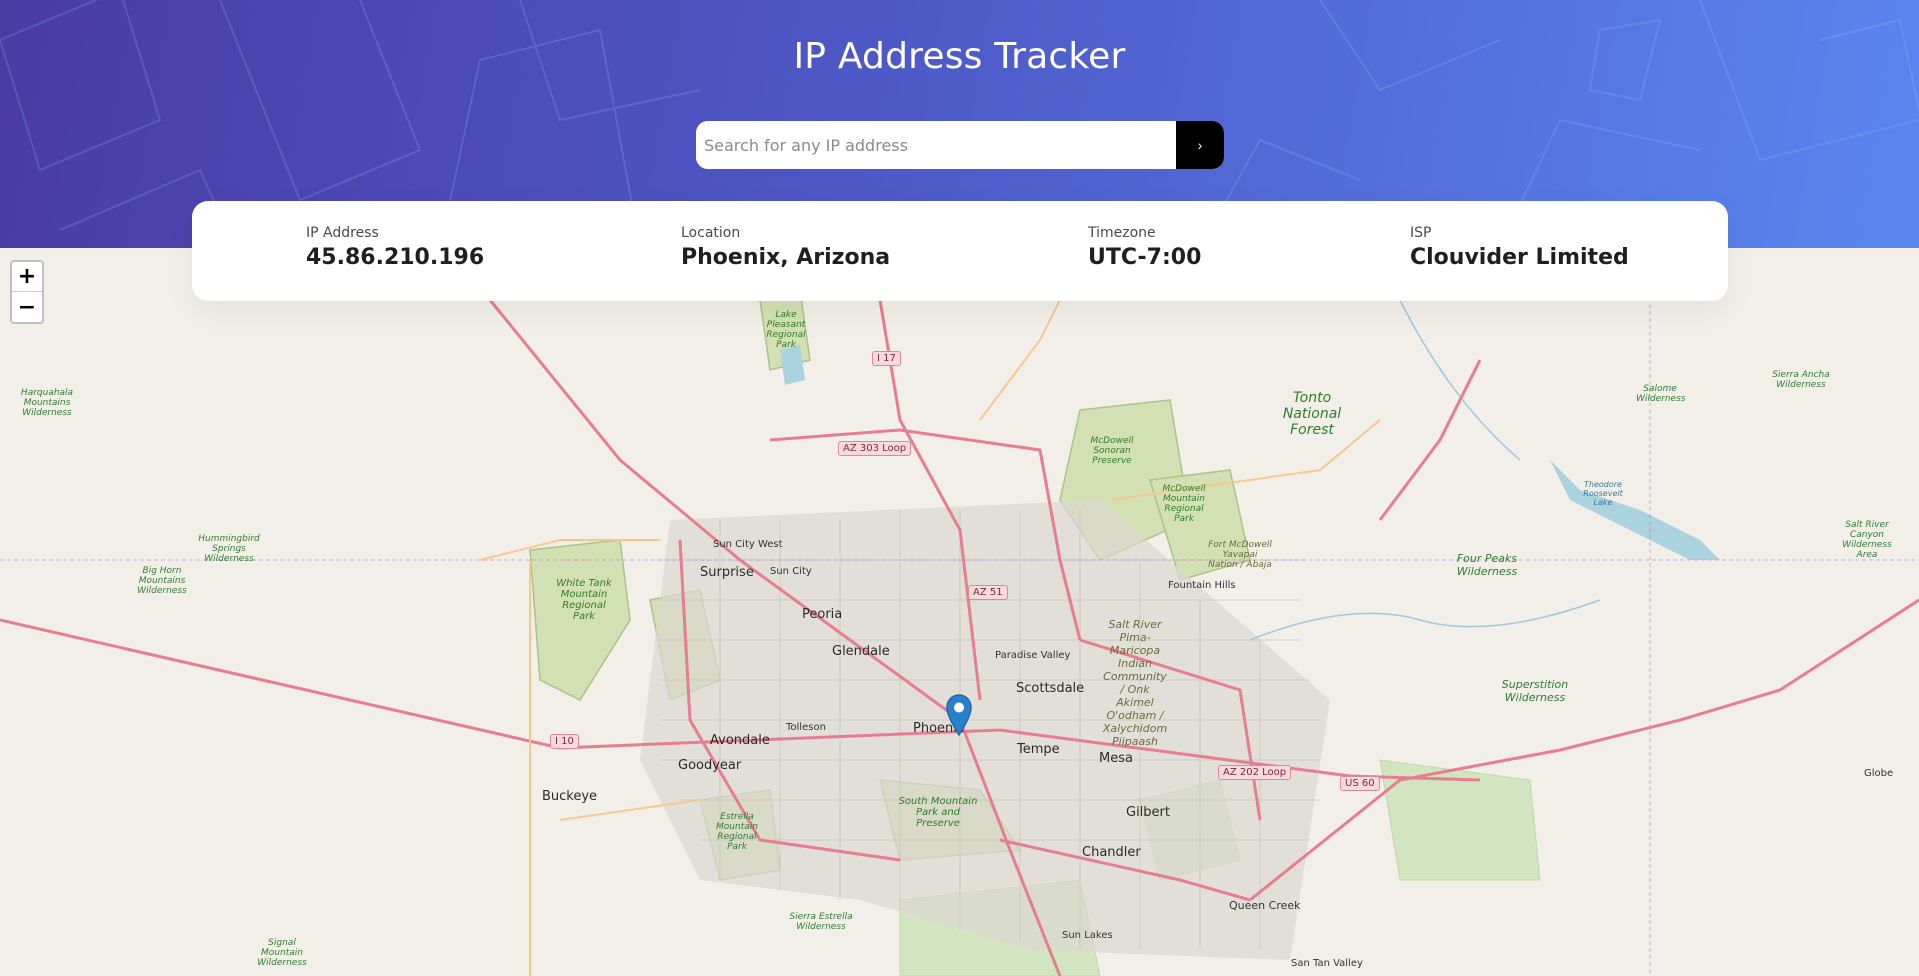 The image size is (1919, 976). Describe the element at coordinates (1255, 772) in the screenshot. I see `road-shield-az202: AZ 202 Loop` at that location.